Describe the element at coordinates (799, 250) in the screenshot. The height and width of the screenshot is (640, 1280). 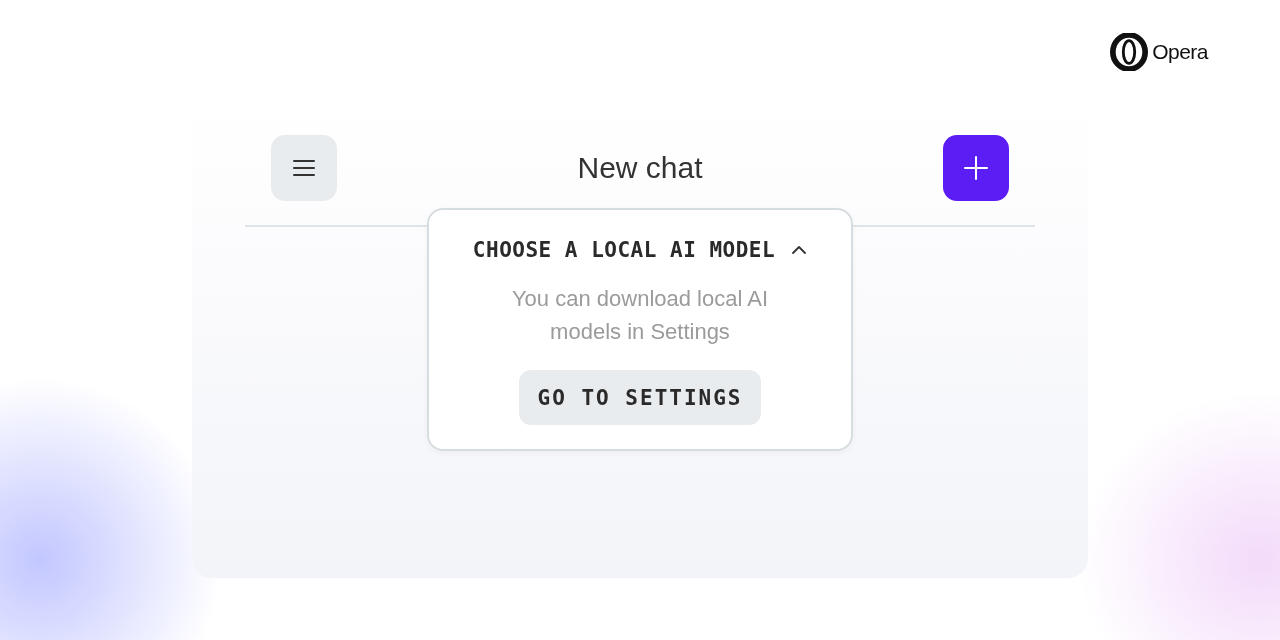
I see `caret-icon` at that location.